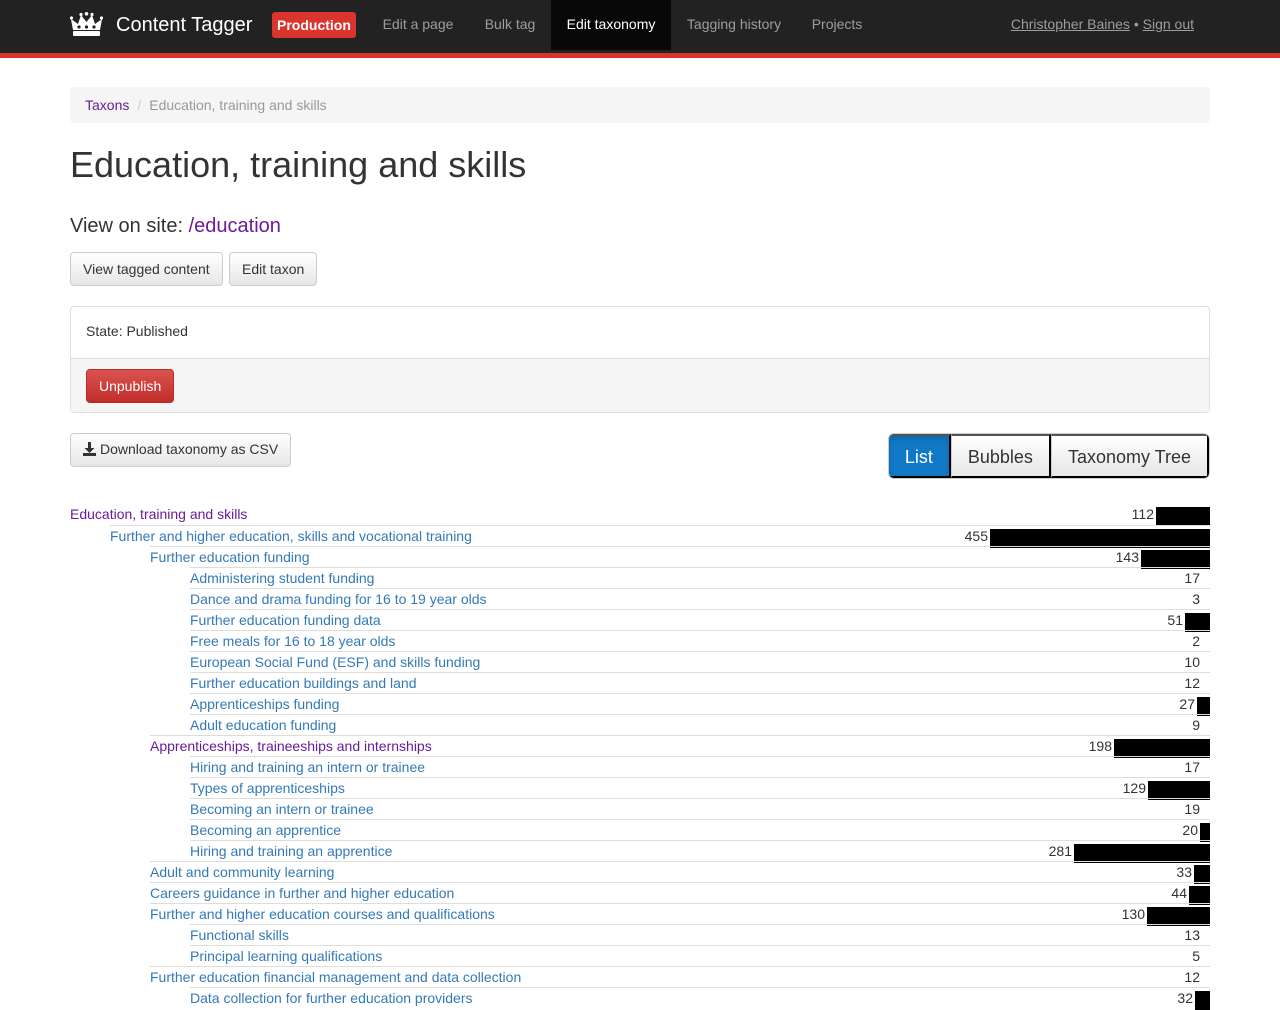 This screenshot has width=1280, height=1010. Describe the element at coordinates (230, 557) in the screenshot. I see `taxon-link: Further education funding` at that location.